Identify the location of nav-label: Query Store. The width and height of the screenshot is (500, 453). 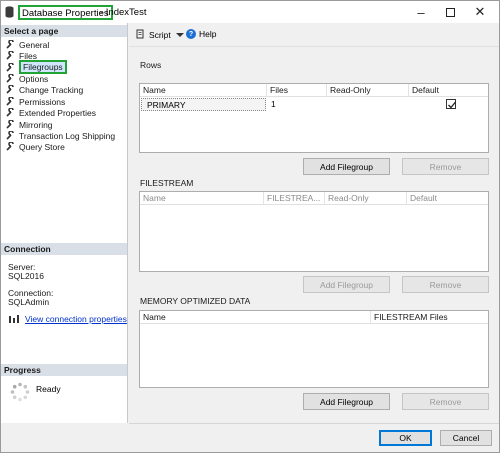
(42, 146).